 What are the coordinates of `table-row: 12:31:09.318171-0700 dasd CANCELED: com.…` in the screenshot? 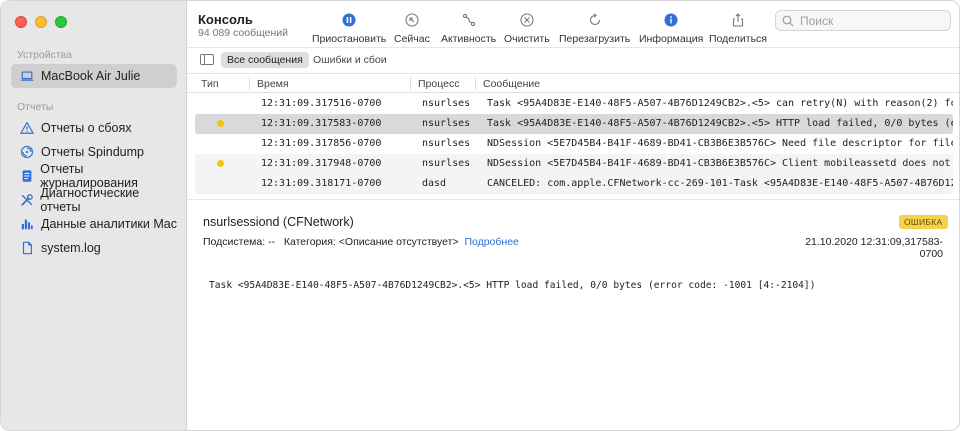 It's located at (574, 184).